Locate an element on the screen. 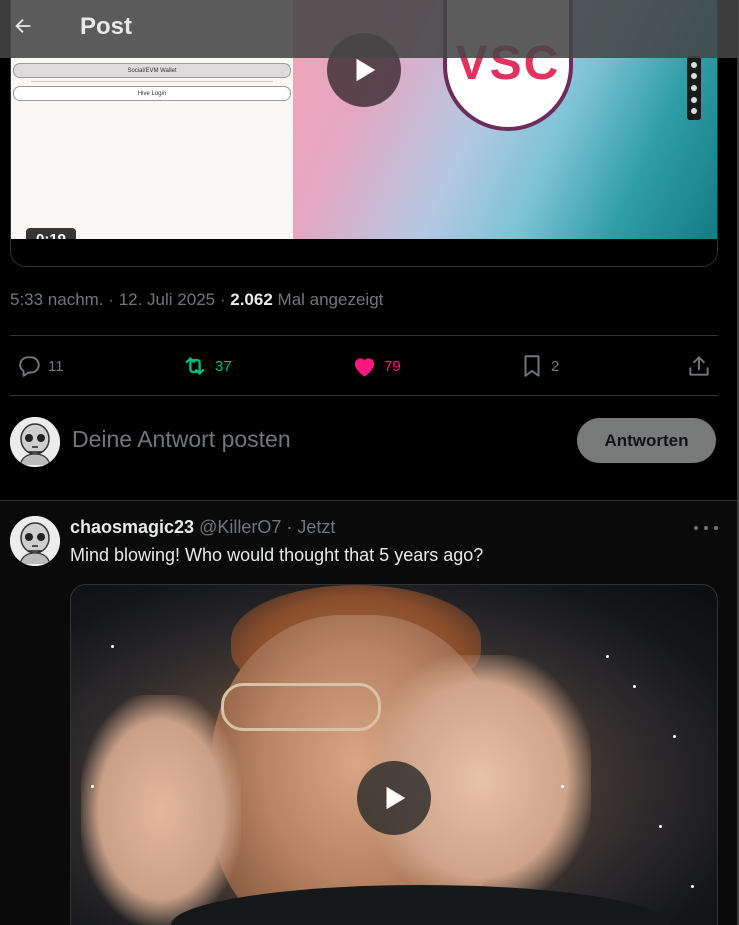 The height and width of the screenshot is (925, 739). video-side-toolbar is located at coordinates (694, 88).